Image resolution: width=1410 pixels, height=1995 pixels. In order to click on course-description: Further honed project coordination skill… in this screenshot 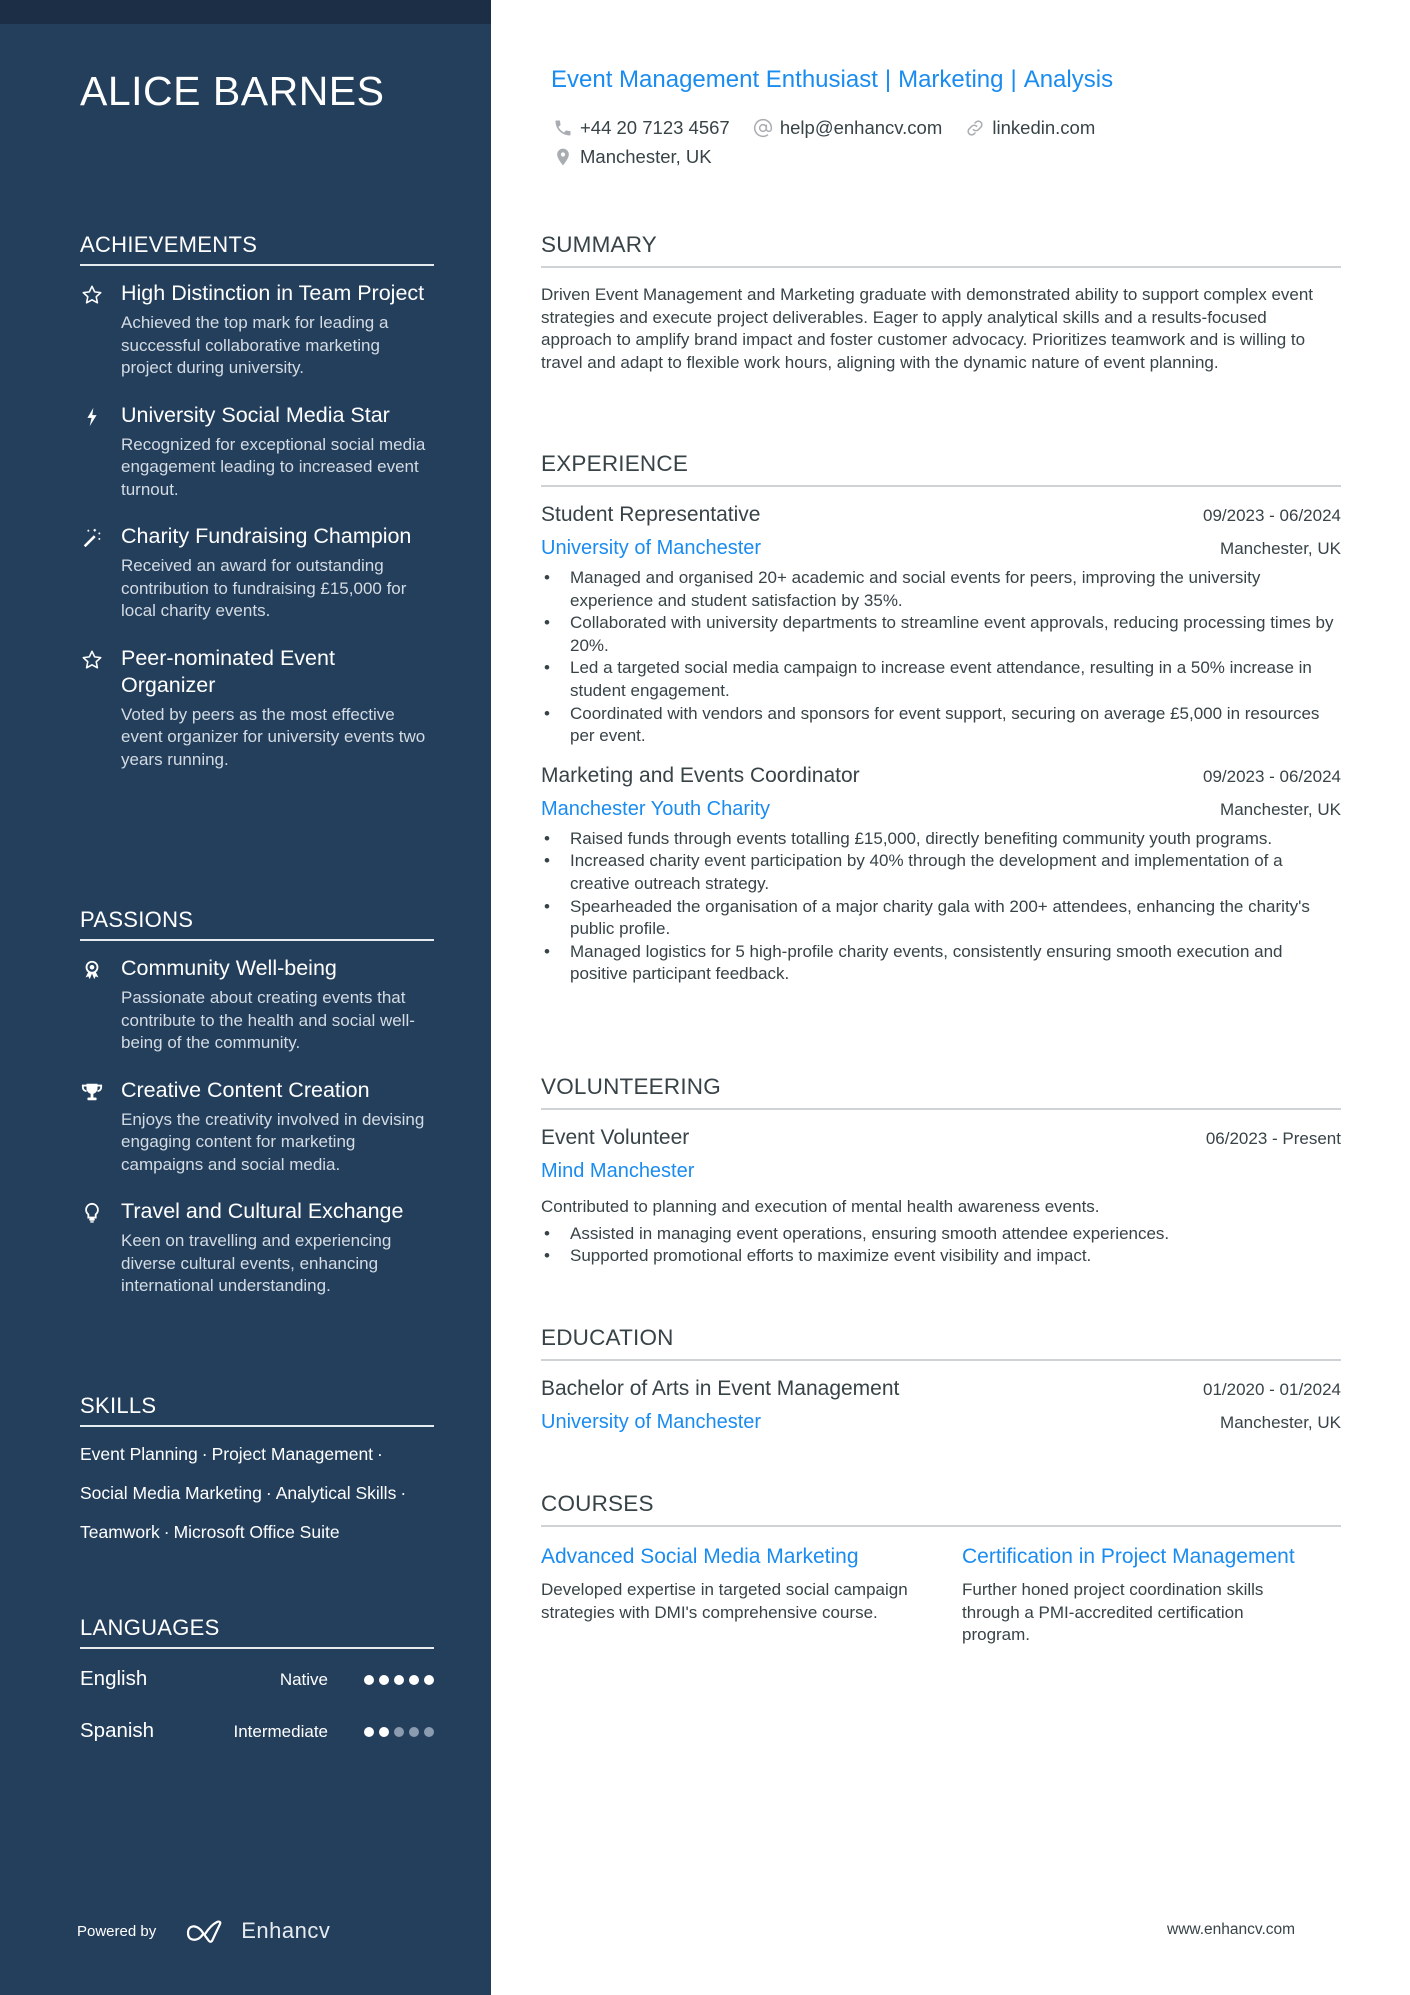, I will do `click(1113, 1612)`.